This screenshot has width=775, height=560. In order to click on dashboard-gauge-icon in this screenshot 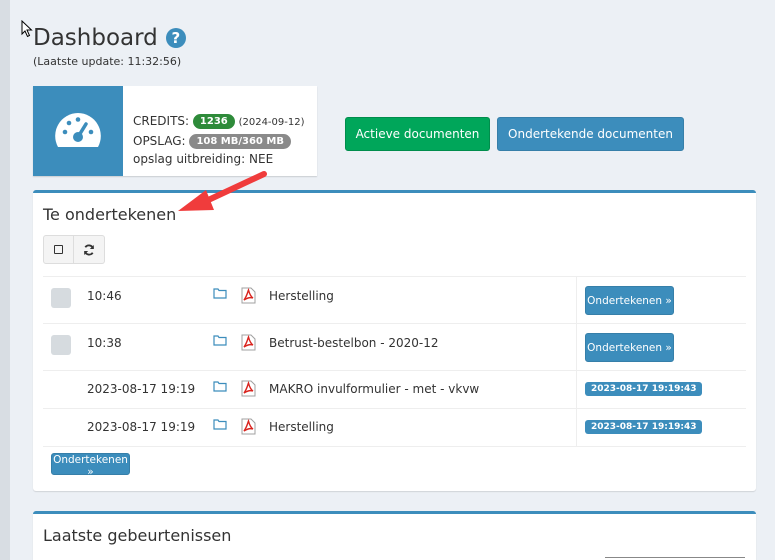, I will do `click(78, 130)`.